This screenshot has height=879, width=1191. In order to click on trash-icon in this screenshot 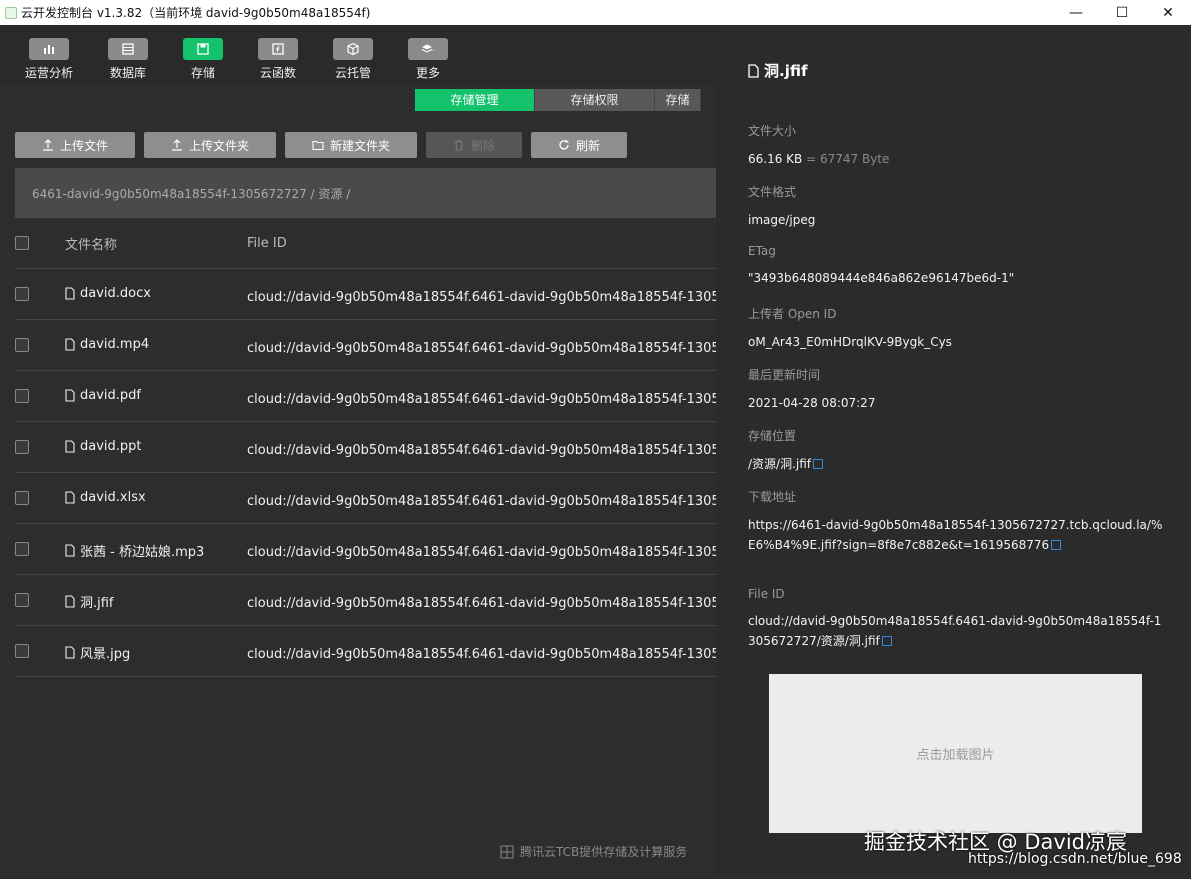, I will do `click(458, 145)`.